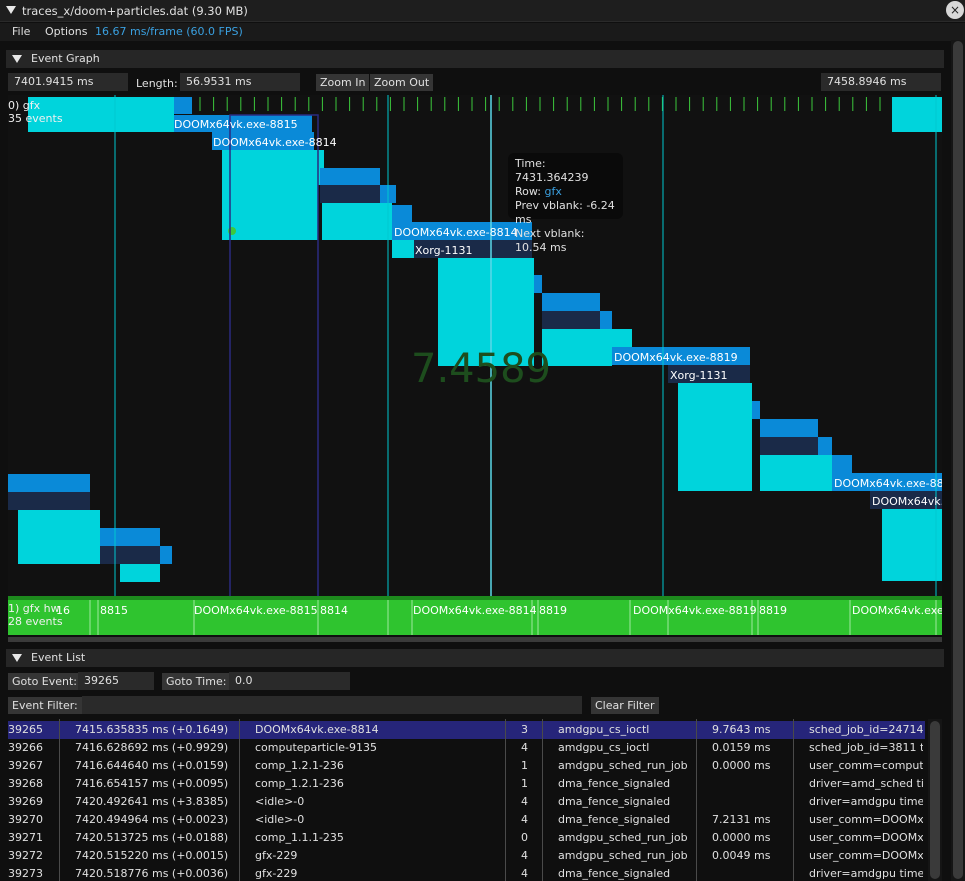  I want to click on menu-file: File, so click(21, 31).